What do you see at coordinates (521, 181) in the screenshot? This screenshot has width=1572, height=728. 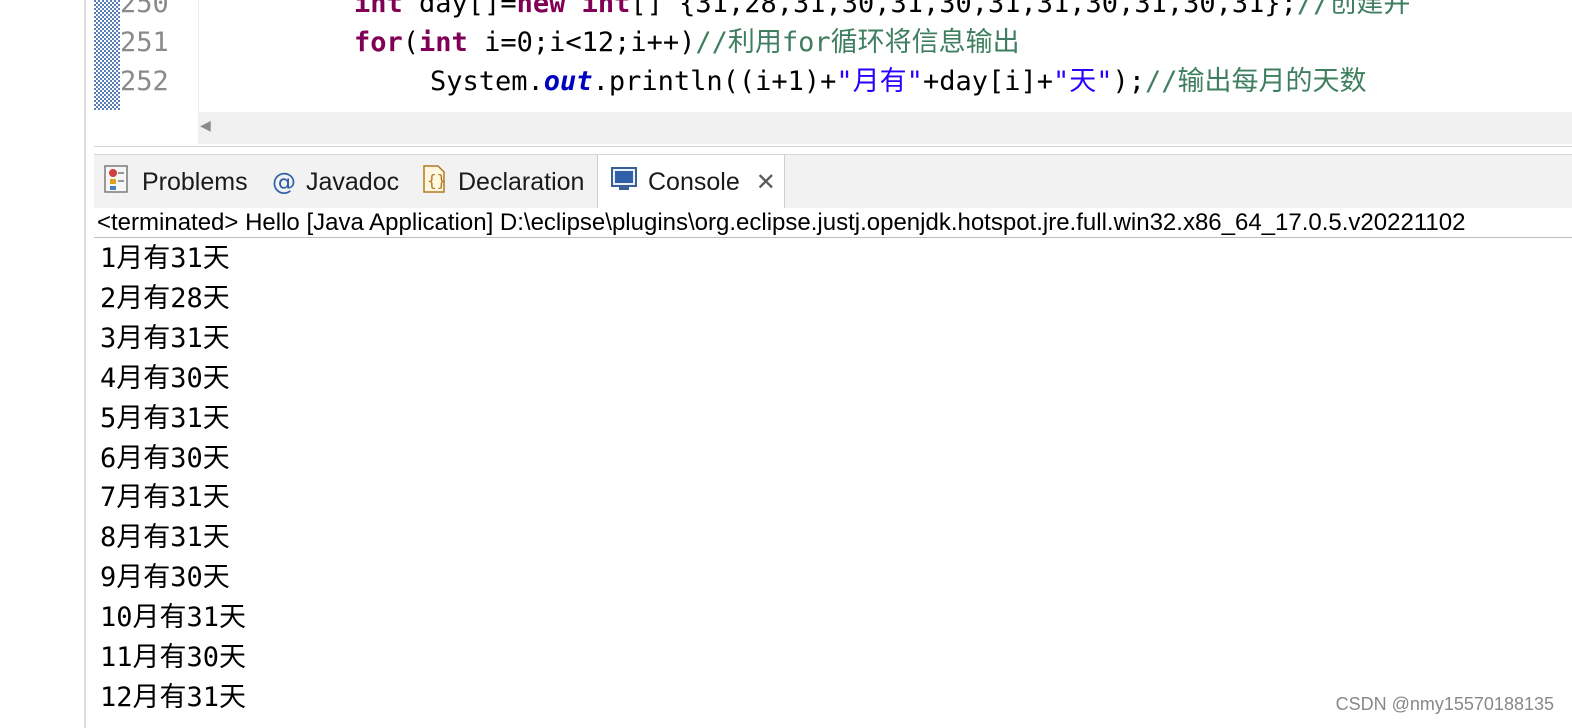 I see `tab-label: Declaration` at bounding box center [521, 181].